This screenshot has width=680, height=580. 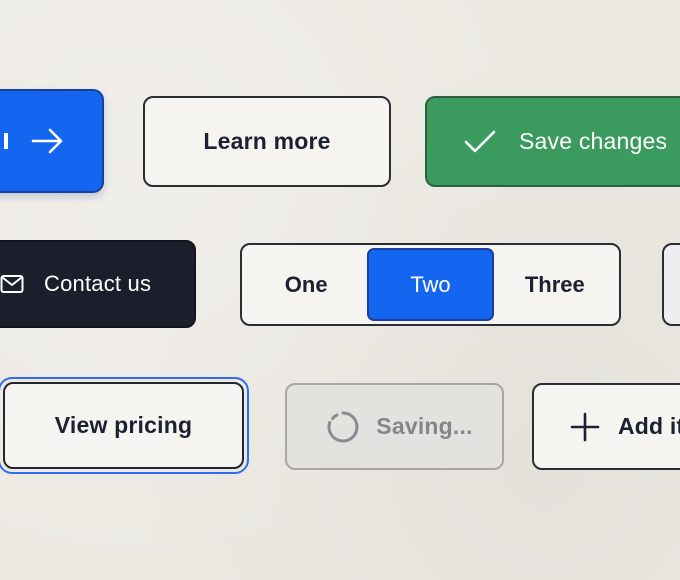 What do you see at coordinates (585, 427) in the screenshot?
I see `plus-icon` at bounding box center [585, 427].